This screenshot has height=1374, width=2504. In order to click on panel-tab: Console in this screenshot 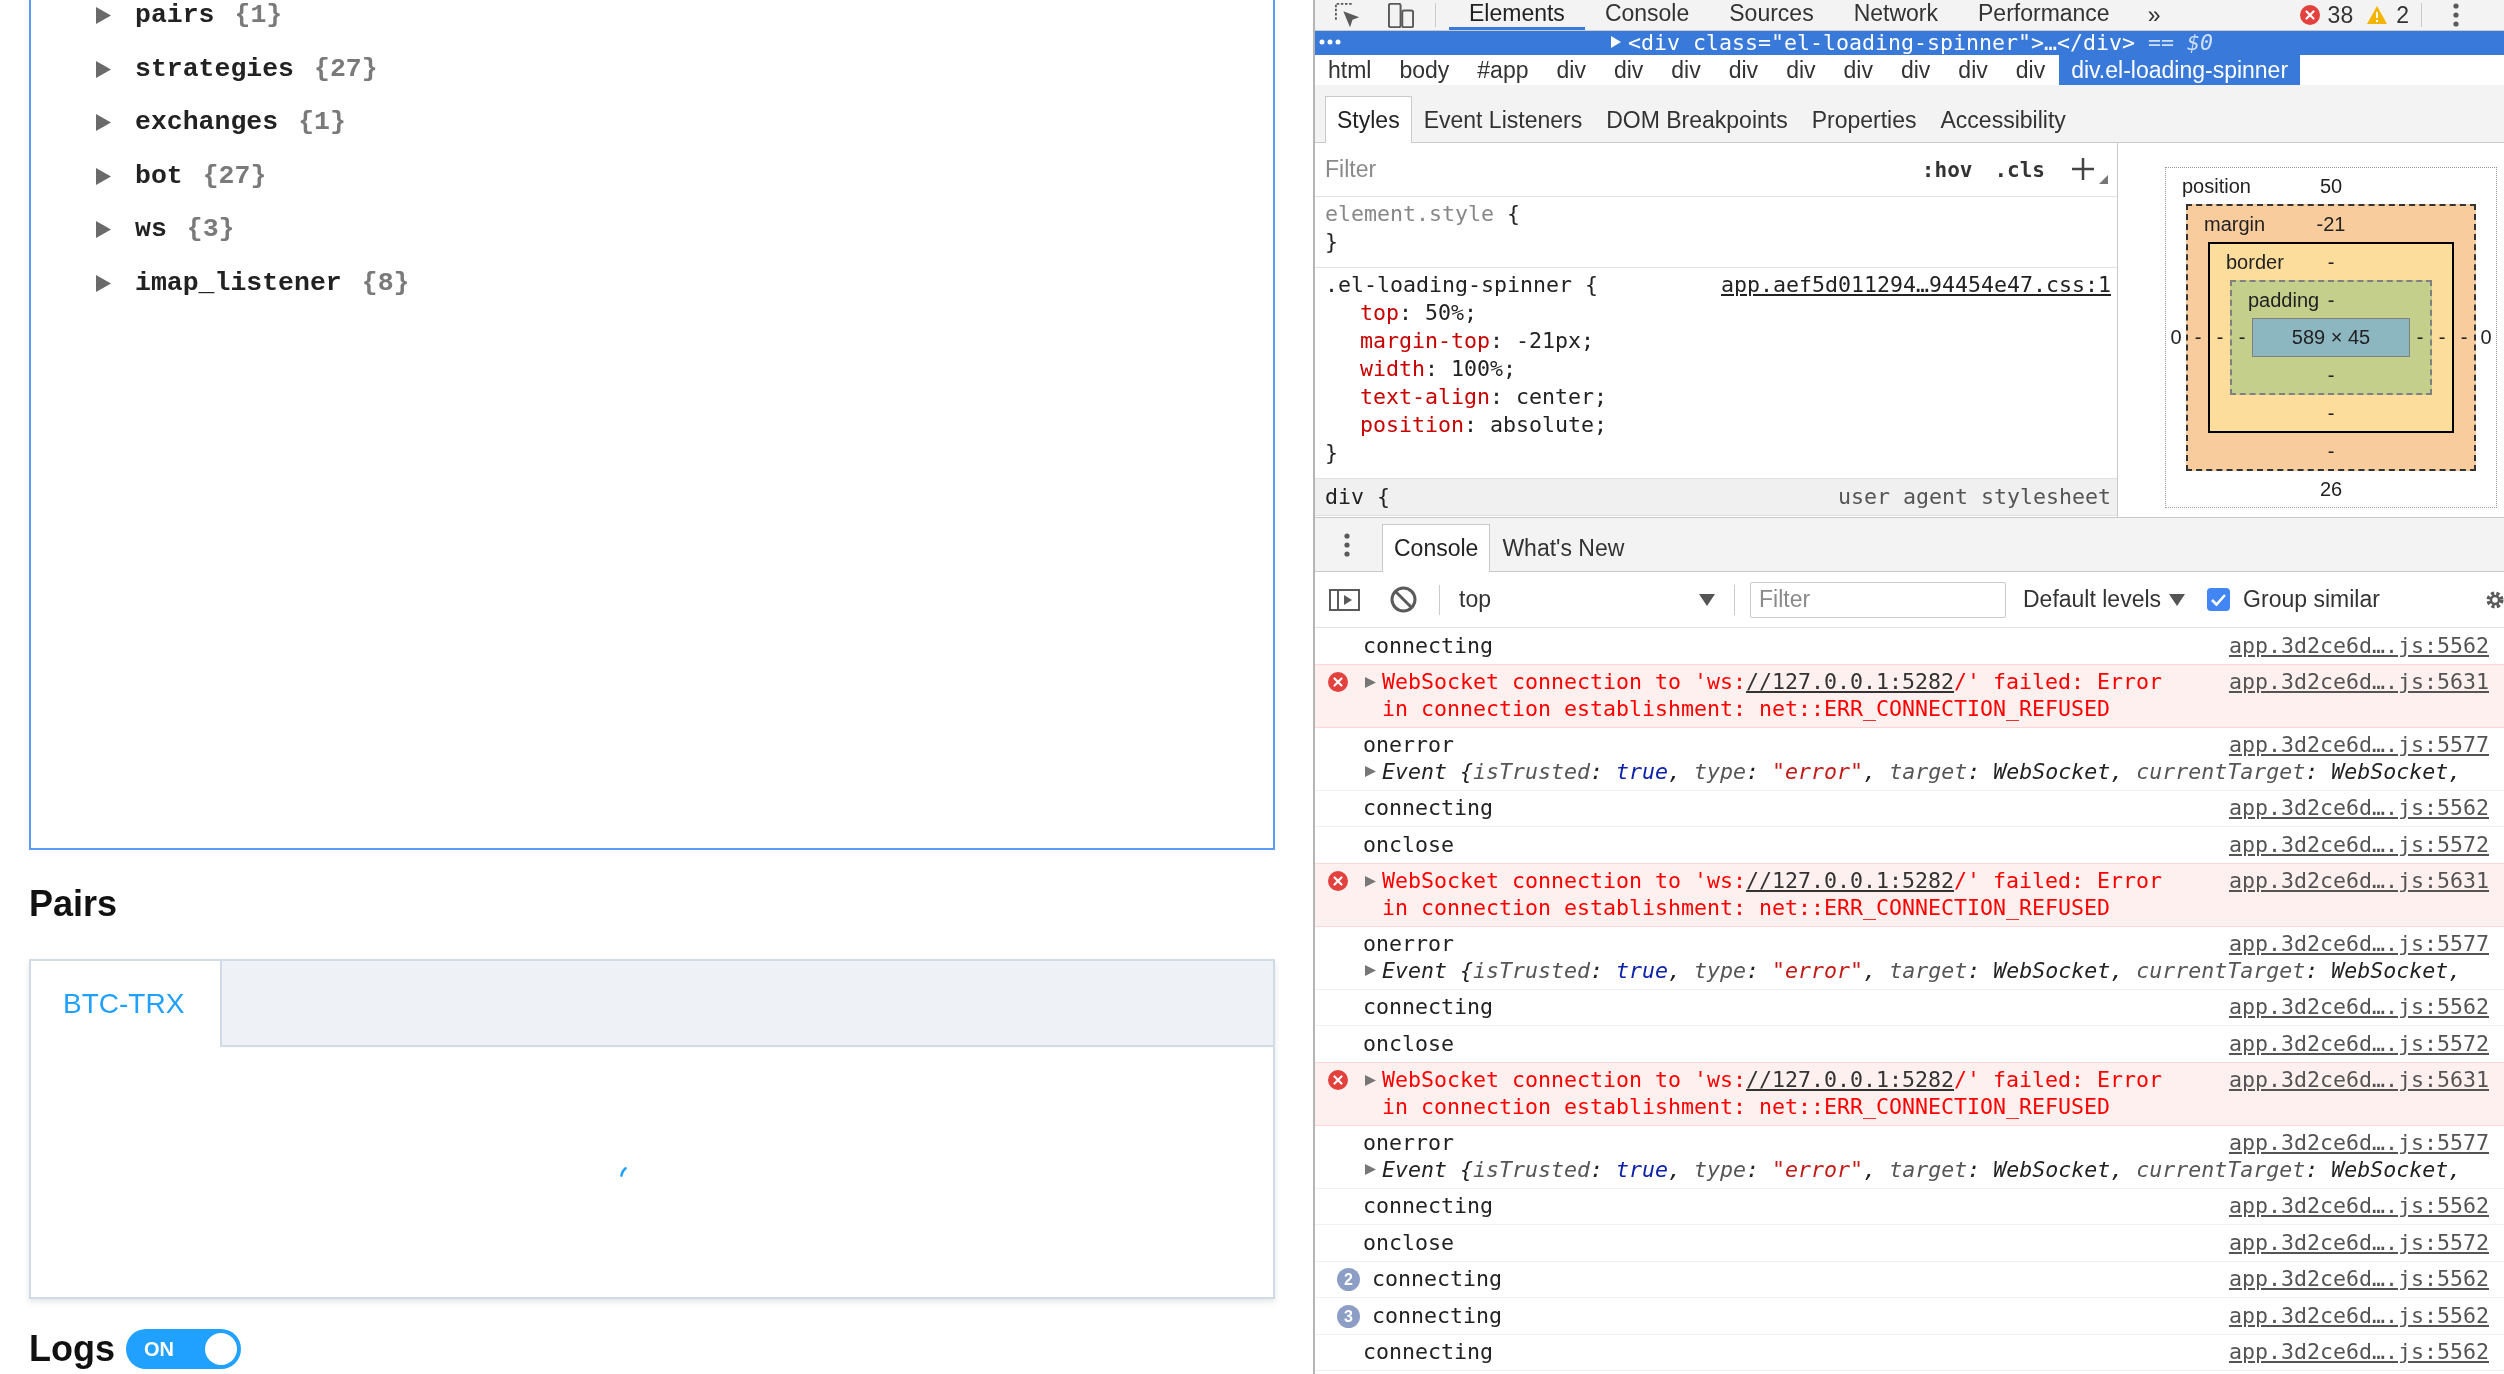, I will do `click(1647, 15)`.